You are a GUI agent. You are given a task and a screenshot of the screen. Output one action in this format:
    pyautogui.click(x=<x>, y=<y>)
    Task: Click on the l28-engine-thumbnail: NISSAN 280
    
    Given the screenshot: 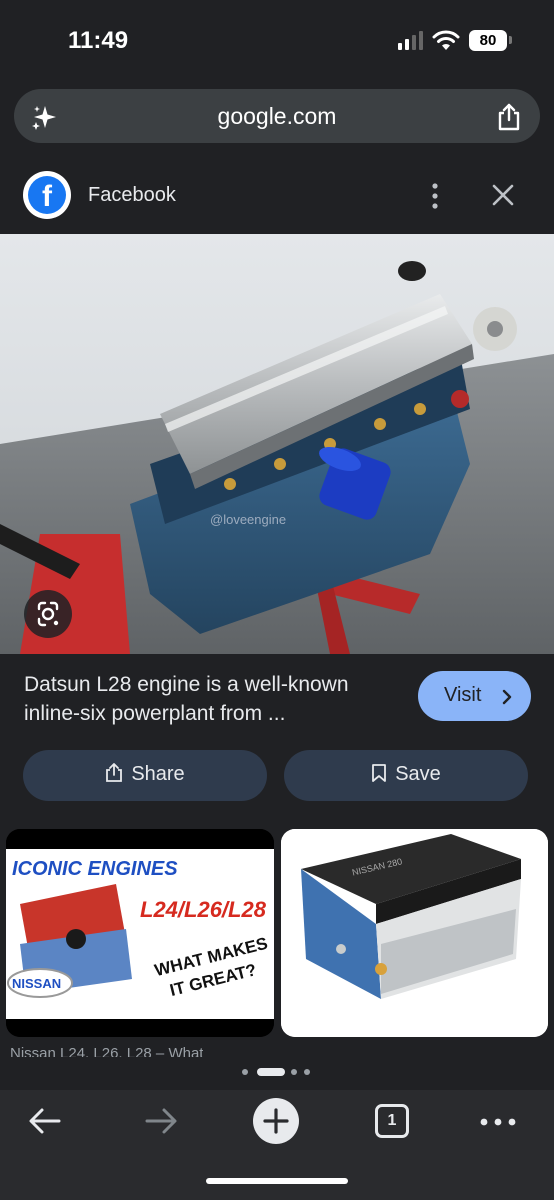 What is the action you would take?
    pyautogui.click(x=414, y=933)
    